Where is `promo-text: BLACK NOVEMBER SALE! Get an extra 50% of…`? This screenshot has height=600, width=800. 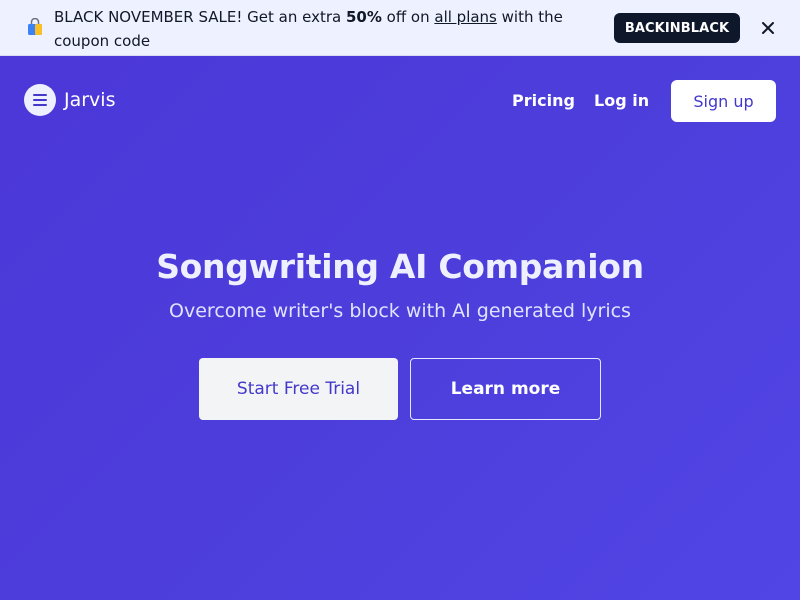
promo-text: BLACK NOVEMBER SALE! Get an extra 50% of… is located at coordinates (326, 29).